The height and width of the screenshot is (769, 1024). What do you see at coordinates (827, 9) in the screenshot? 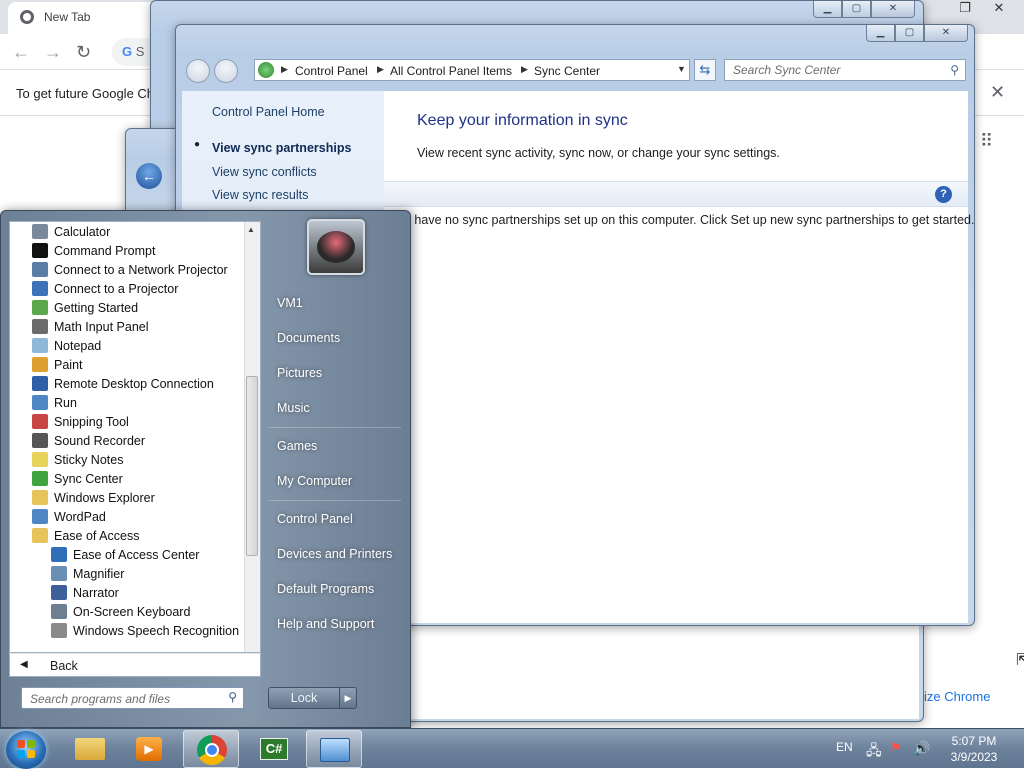
I see `bg-minimize-button: ▁` at bounding box center [827, 9].